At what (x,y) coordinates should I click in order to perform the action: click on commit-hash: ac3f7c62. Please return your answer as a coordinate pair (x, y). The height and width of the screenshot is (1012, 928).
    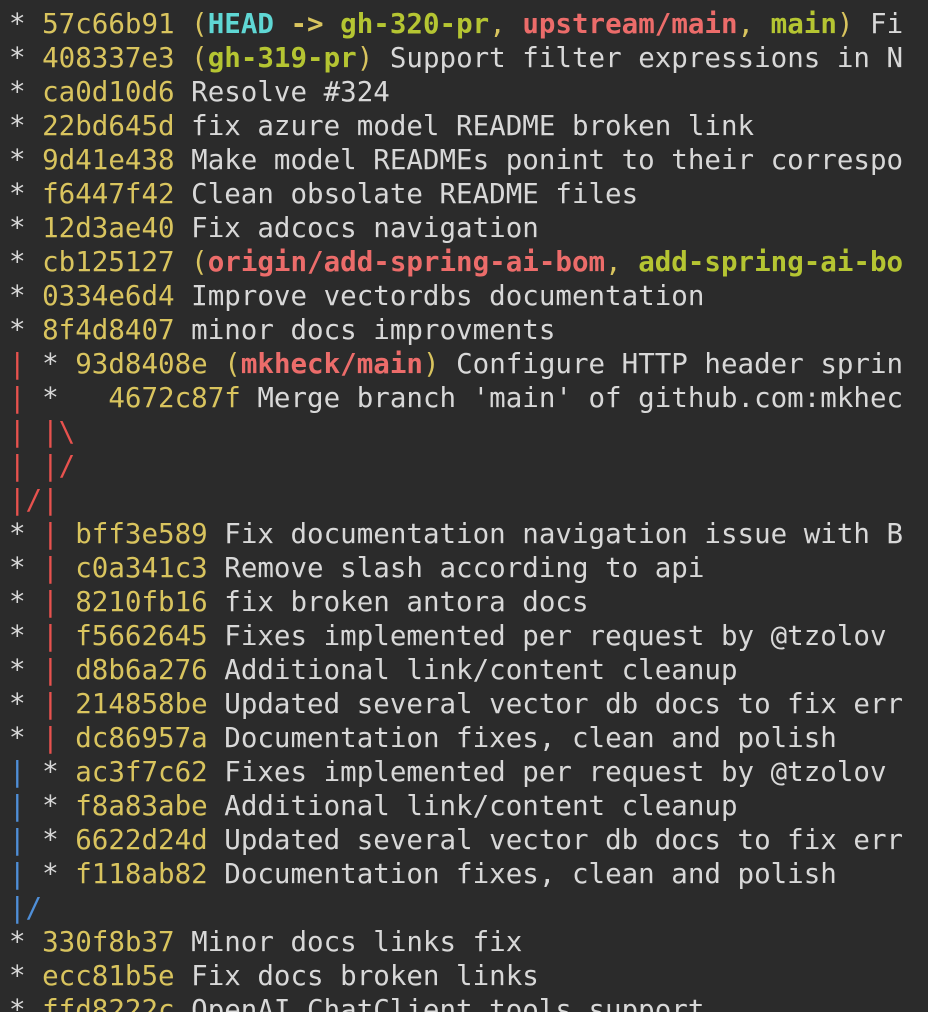
    Looking at the image, I should click on (141, 772).